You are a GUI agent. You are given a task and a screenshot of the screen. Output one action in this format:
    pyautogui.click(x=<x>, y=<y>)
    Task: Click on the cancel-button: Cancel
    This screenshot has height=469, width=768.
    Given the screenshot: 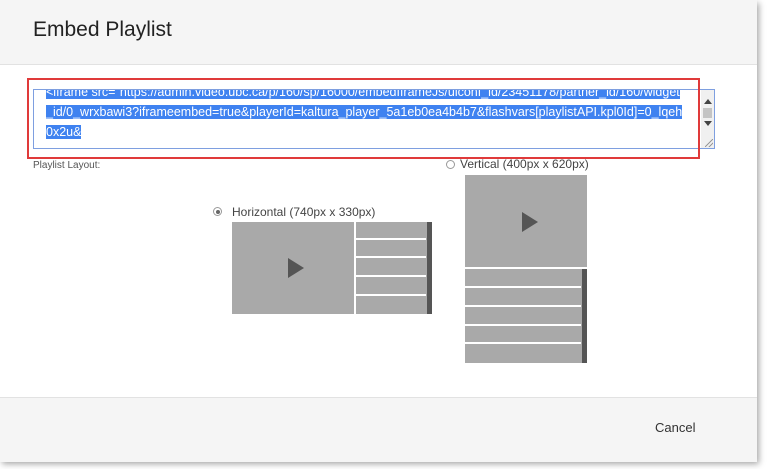 What is the action you would take?
    pyautogui.click(x=675, y=427)
    